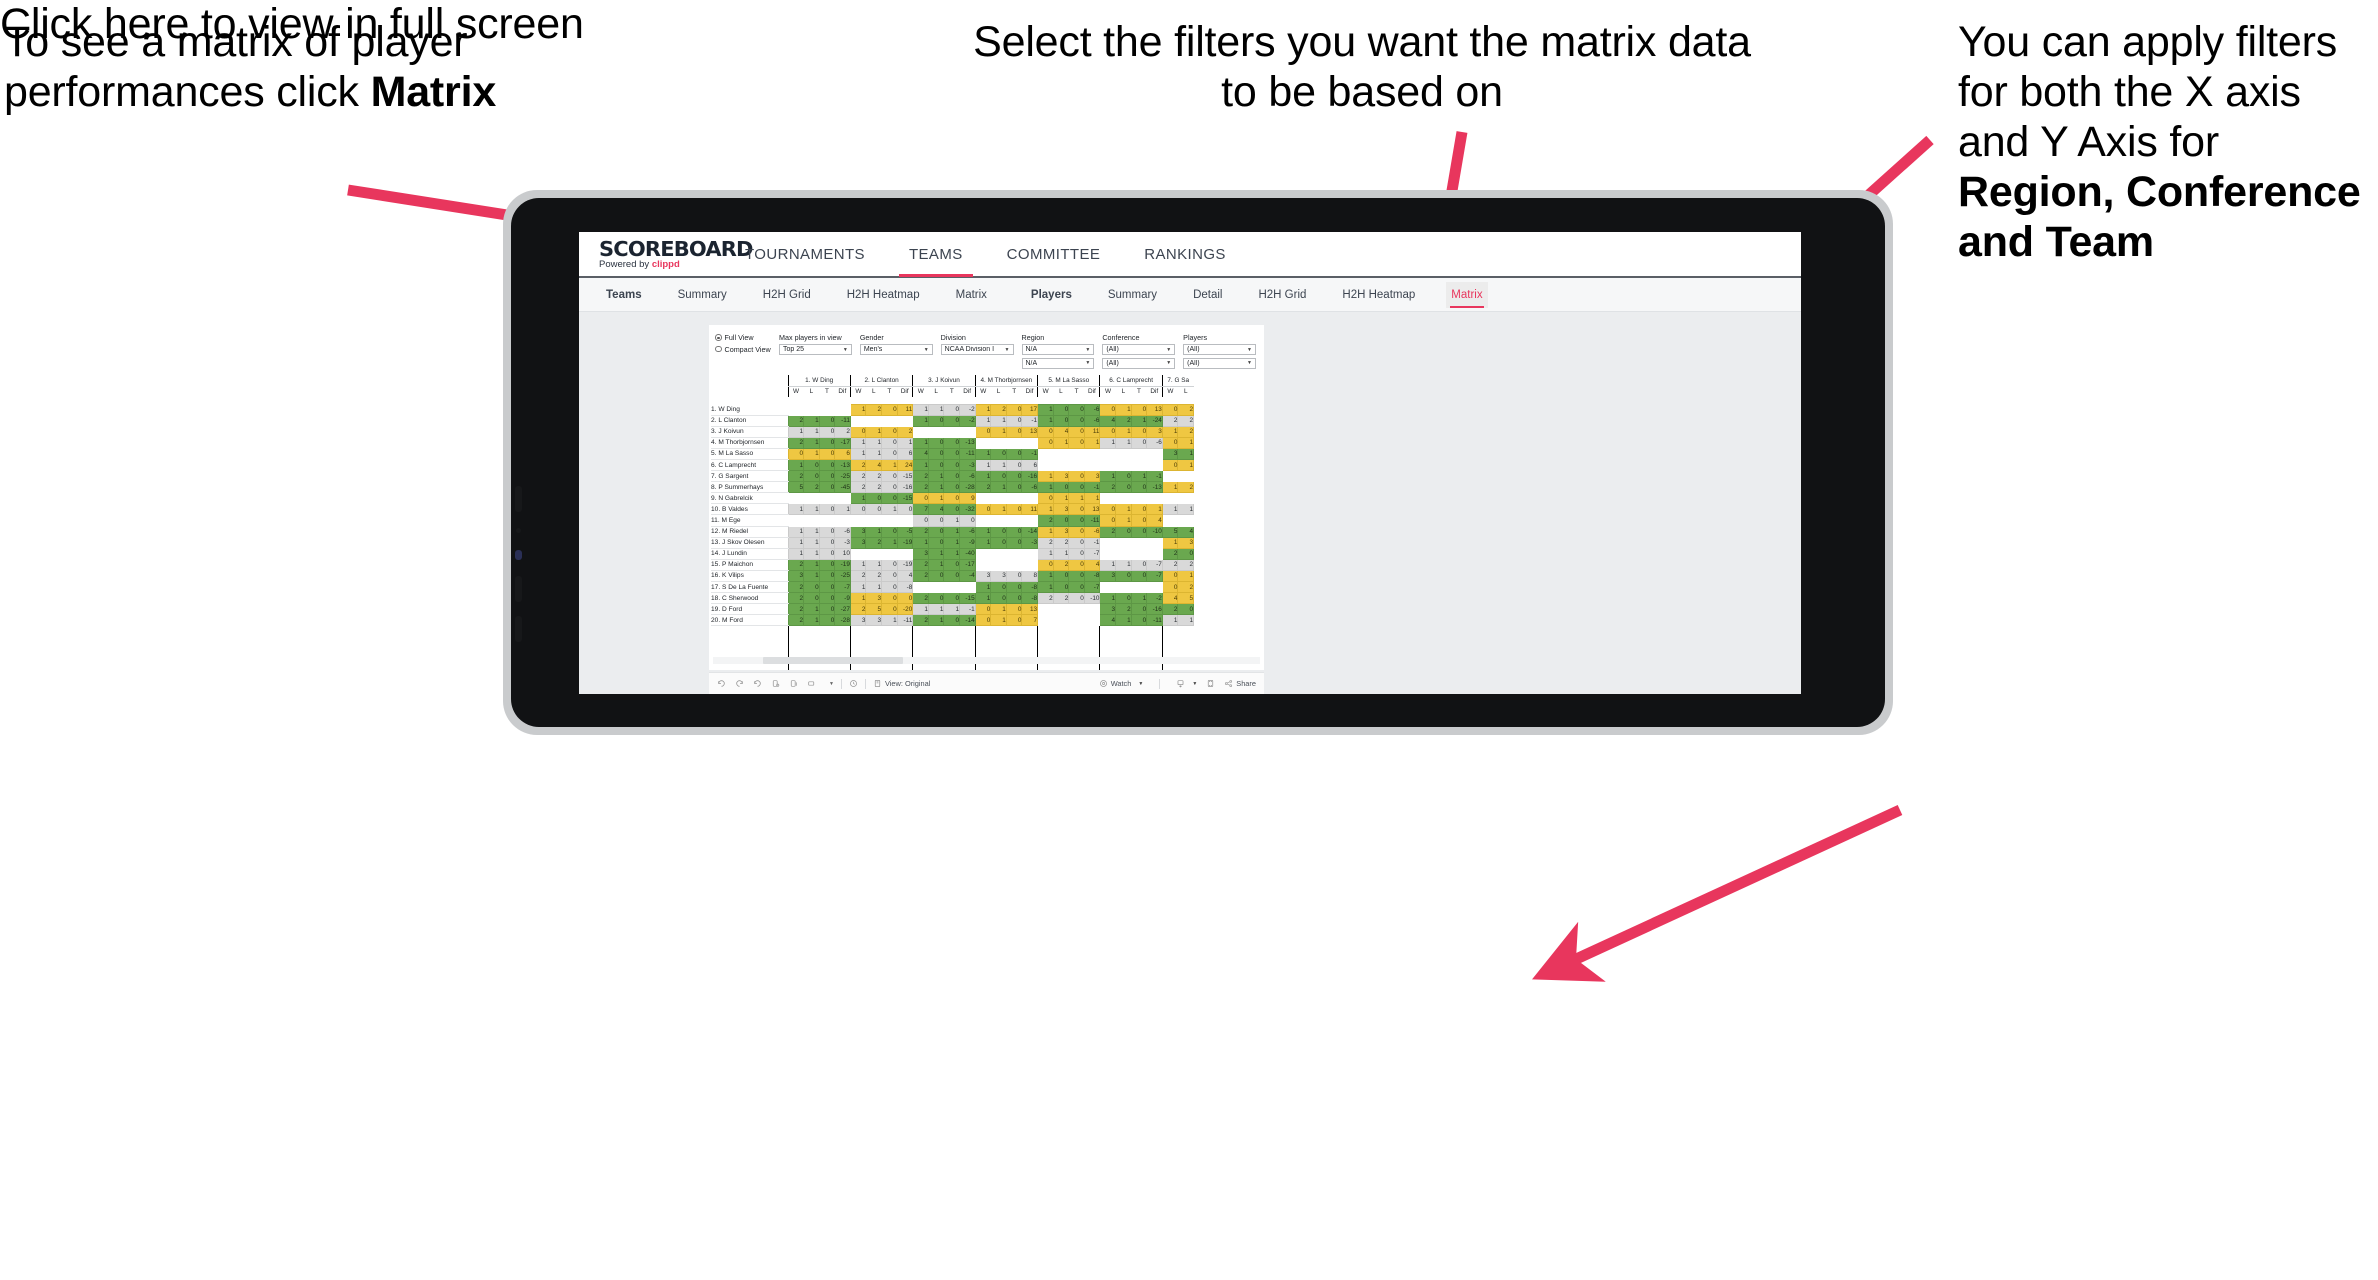  What do you see at coordinates (749, 454) in the screenshot?
I see `matrix-row-label: 5. M La Sasso` at bounding box center [749, 454].